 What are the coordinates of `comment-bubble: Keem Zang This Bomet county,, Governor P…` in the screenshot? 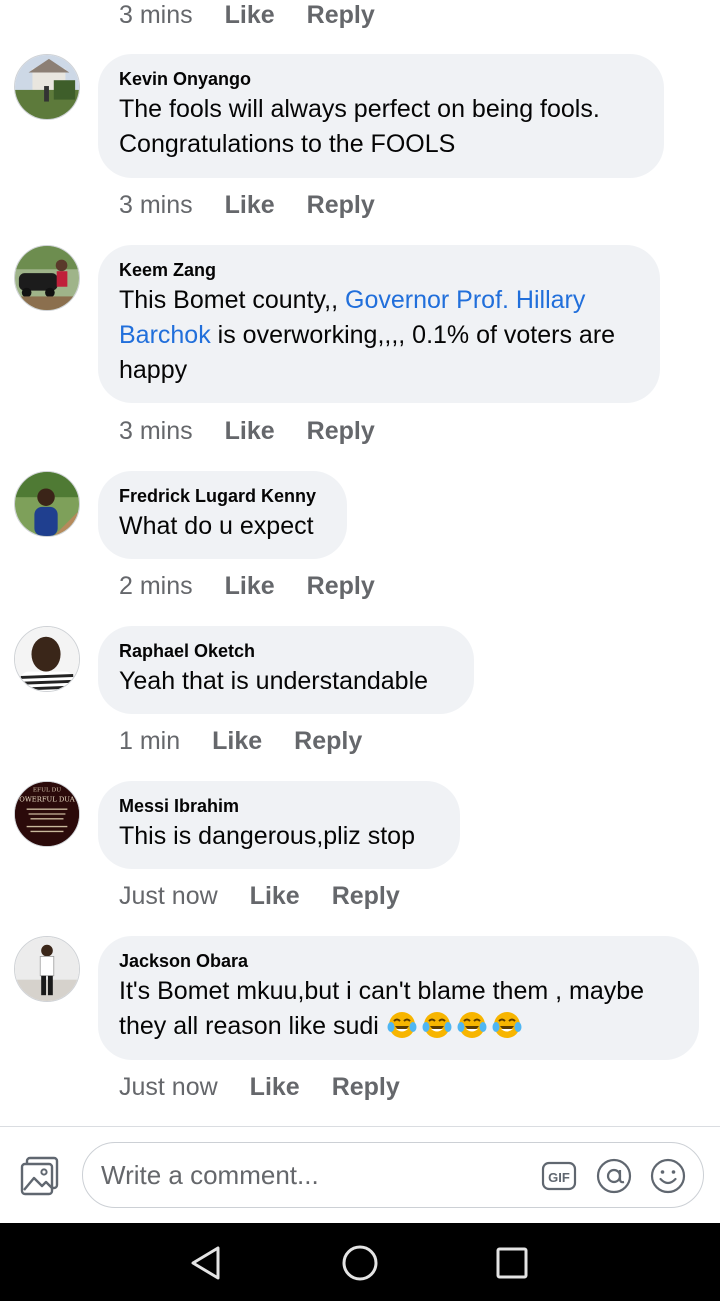 It's located at (379, 324).